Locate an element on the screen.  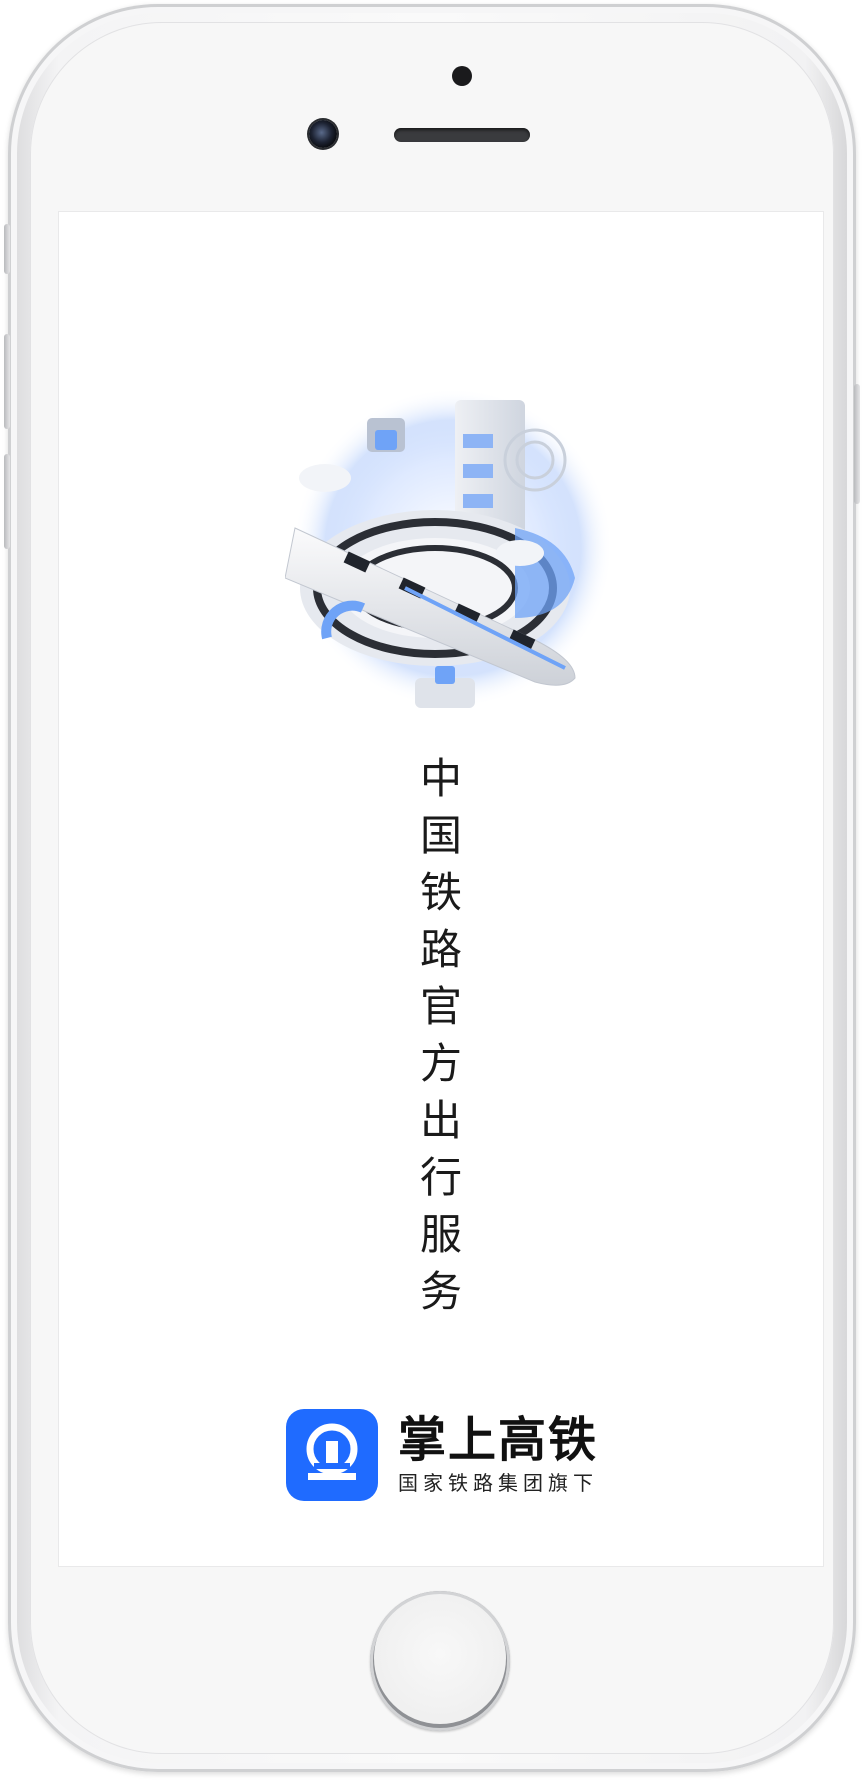
china-railway-logo-icon is located at coordinates (332, 1455).